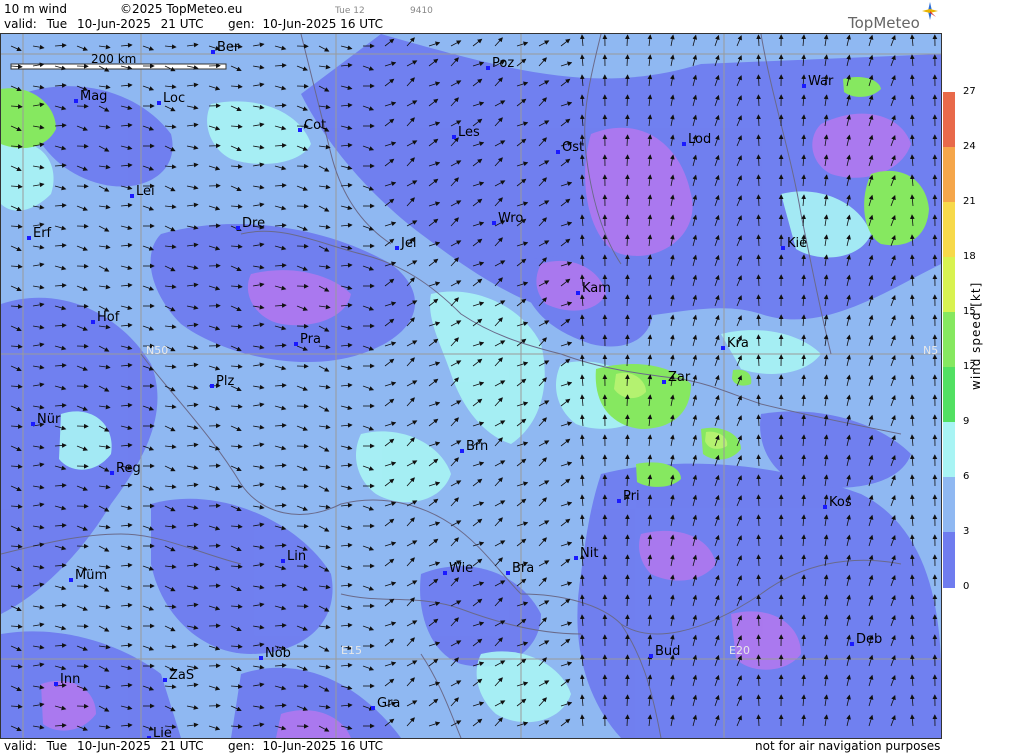 The width and height of the screenshot is (1033, 754). Describe the element at coordinates (42, 233) in the screenshot. I see `city-label: Erf` at that location.